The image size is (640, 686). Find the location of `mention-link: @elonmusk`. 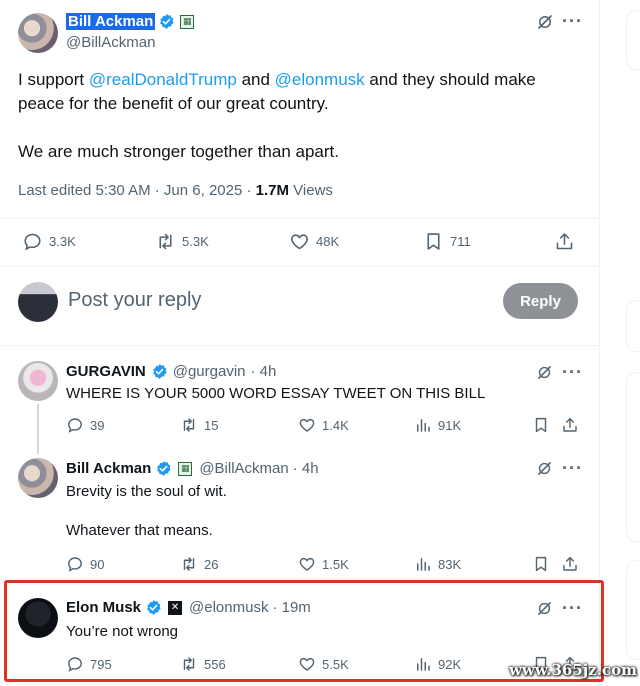

mention-link: @elonmusk is located at coordinates (320, 79).